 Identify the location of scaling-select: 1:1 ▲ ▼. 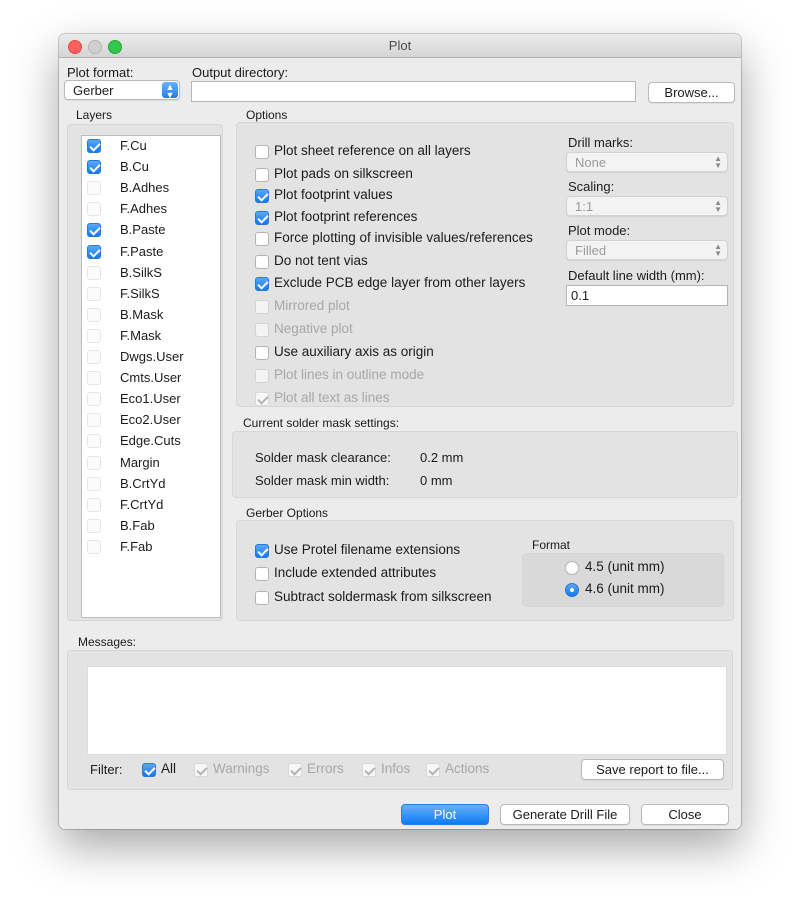
(647, 206).